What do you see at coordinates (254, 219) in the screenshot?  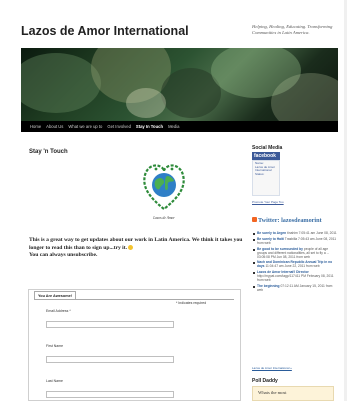 I see `rss-icon` at bounding box center [254, 219].